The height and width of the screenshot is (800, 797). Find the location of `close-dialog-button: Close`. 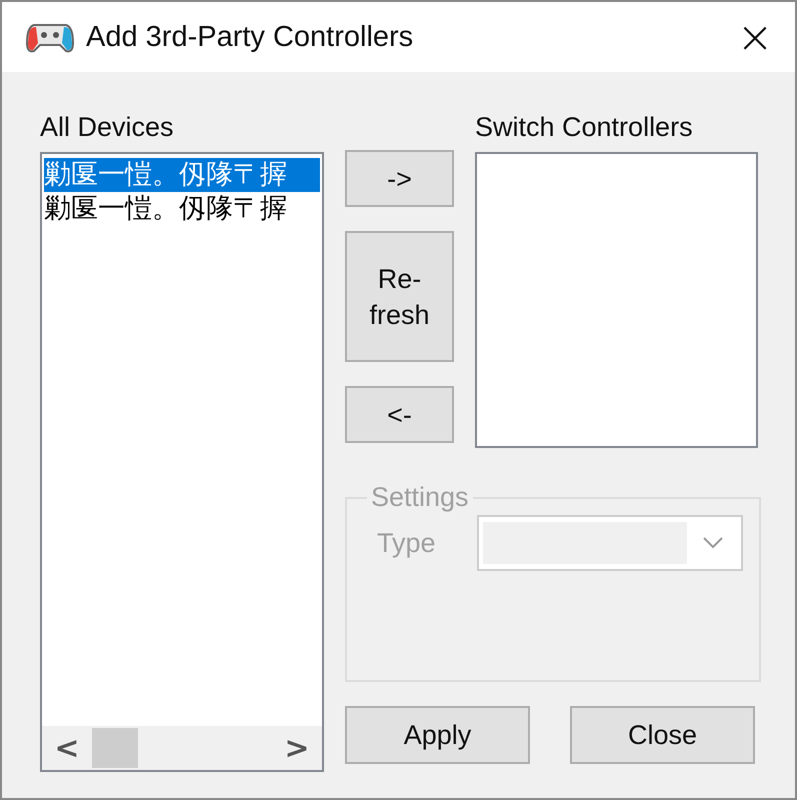

close-dialog-button: Close is located at coordinates (662, 735).